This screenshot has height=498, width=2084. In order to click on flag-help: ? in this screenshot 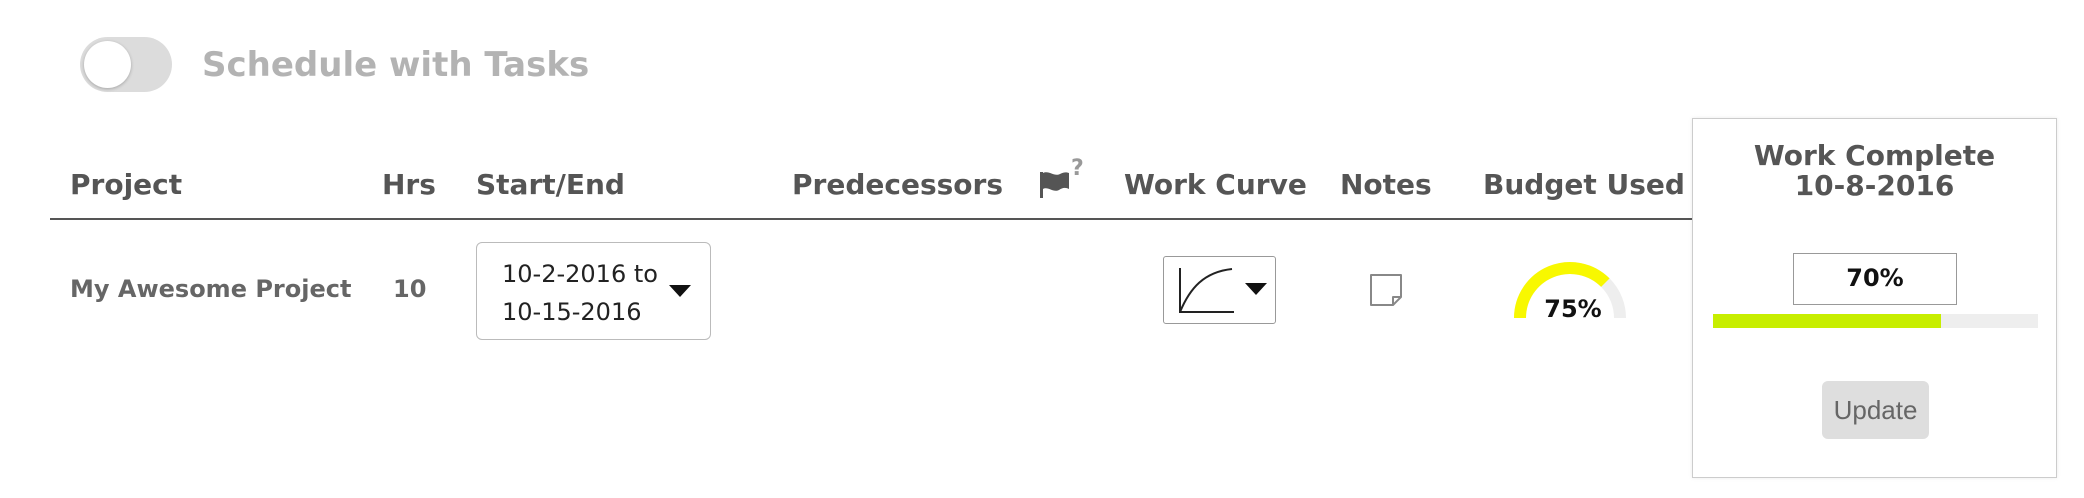, I will do `click(1063, 180)`.